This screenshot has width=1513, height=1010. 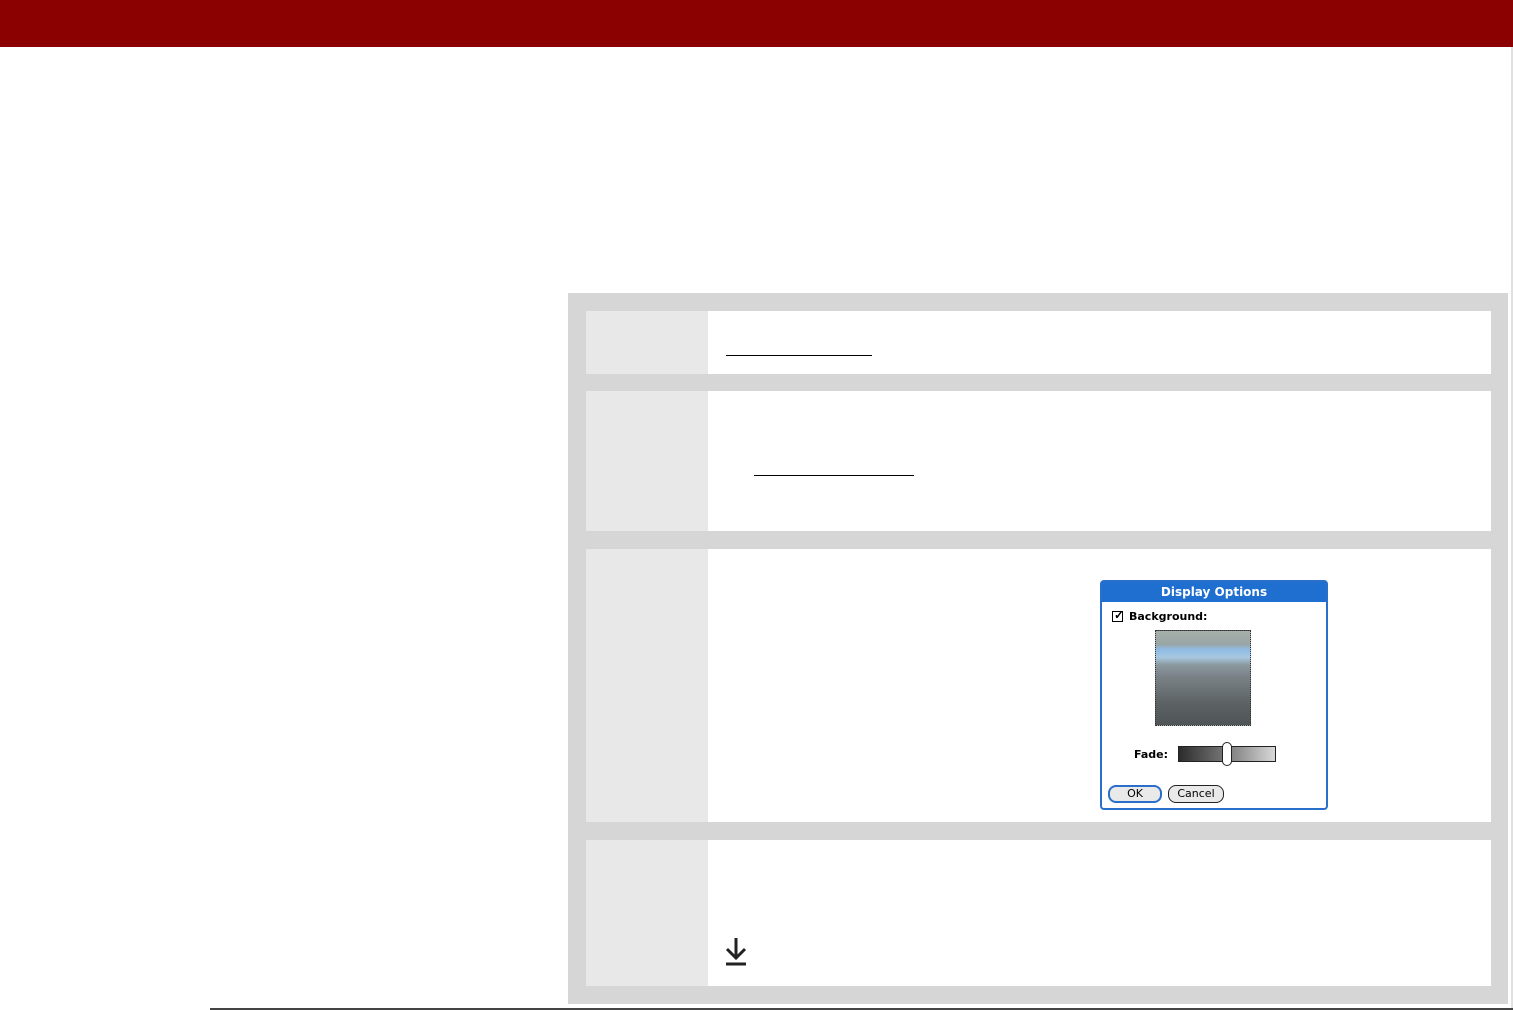 I want to click on dialog-title: Display Options, so click(x=1214, y=592).